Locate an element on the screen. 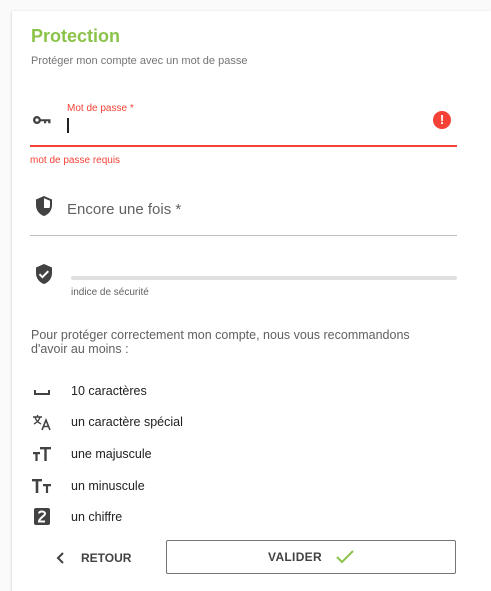  format-size-icon is located at coordinates (42, 454).